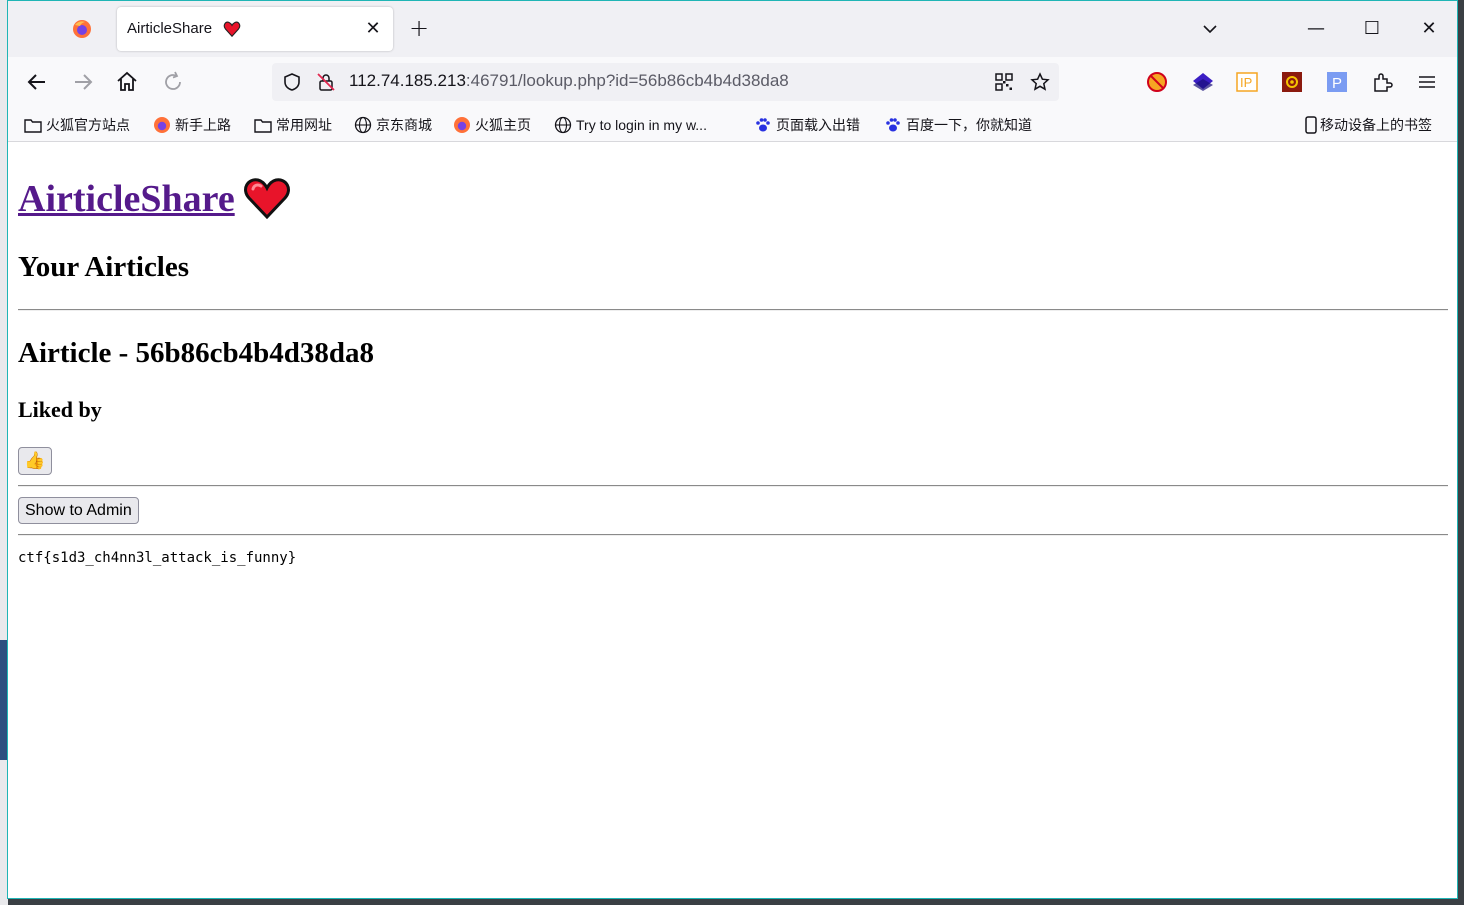 This screenshot has height=905, width=1464. Describe the element at coordinates (157, 558) in the screenshot. I see `flag-text: ctf{s1d3_ch4nn3l_attack_is_funny}` at that location.